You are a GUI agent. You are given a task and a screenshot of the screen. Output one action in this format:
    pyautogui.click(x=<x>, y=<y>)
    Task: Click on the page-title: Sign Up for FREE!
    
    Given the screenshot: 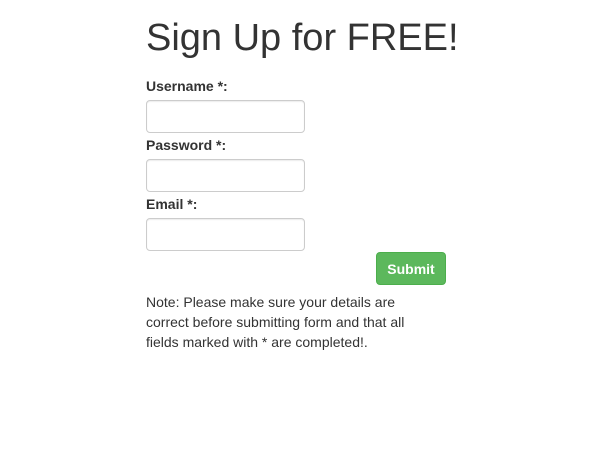 What is the action you would take?
    pyautogui.click(x=302, y=38)
    